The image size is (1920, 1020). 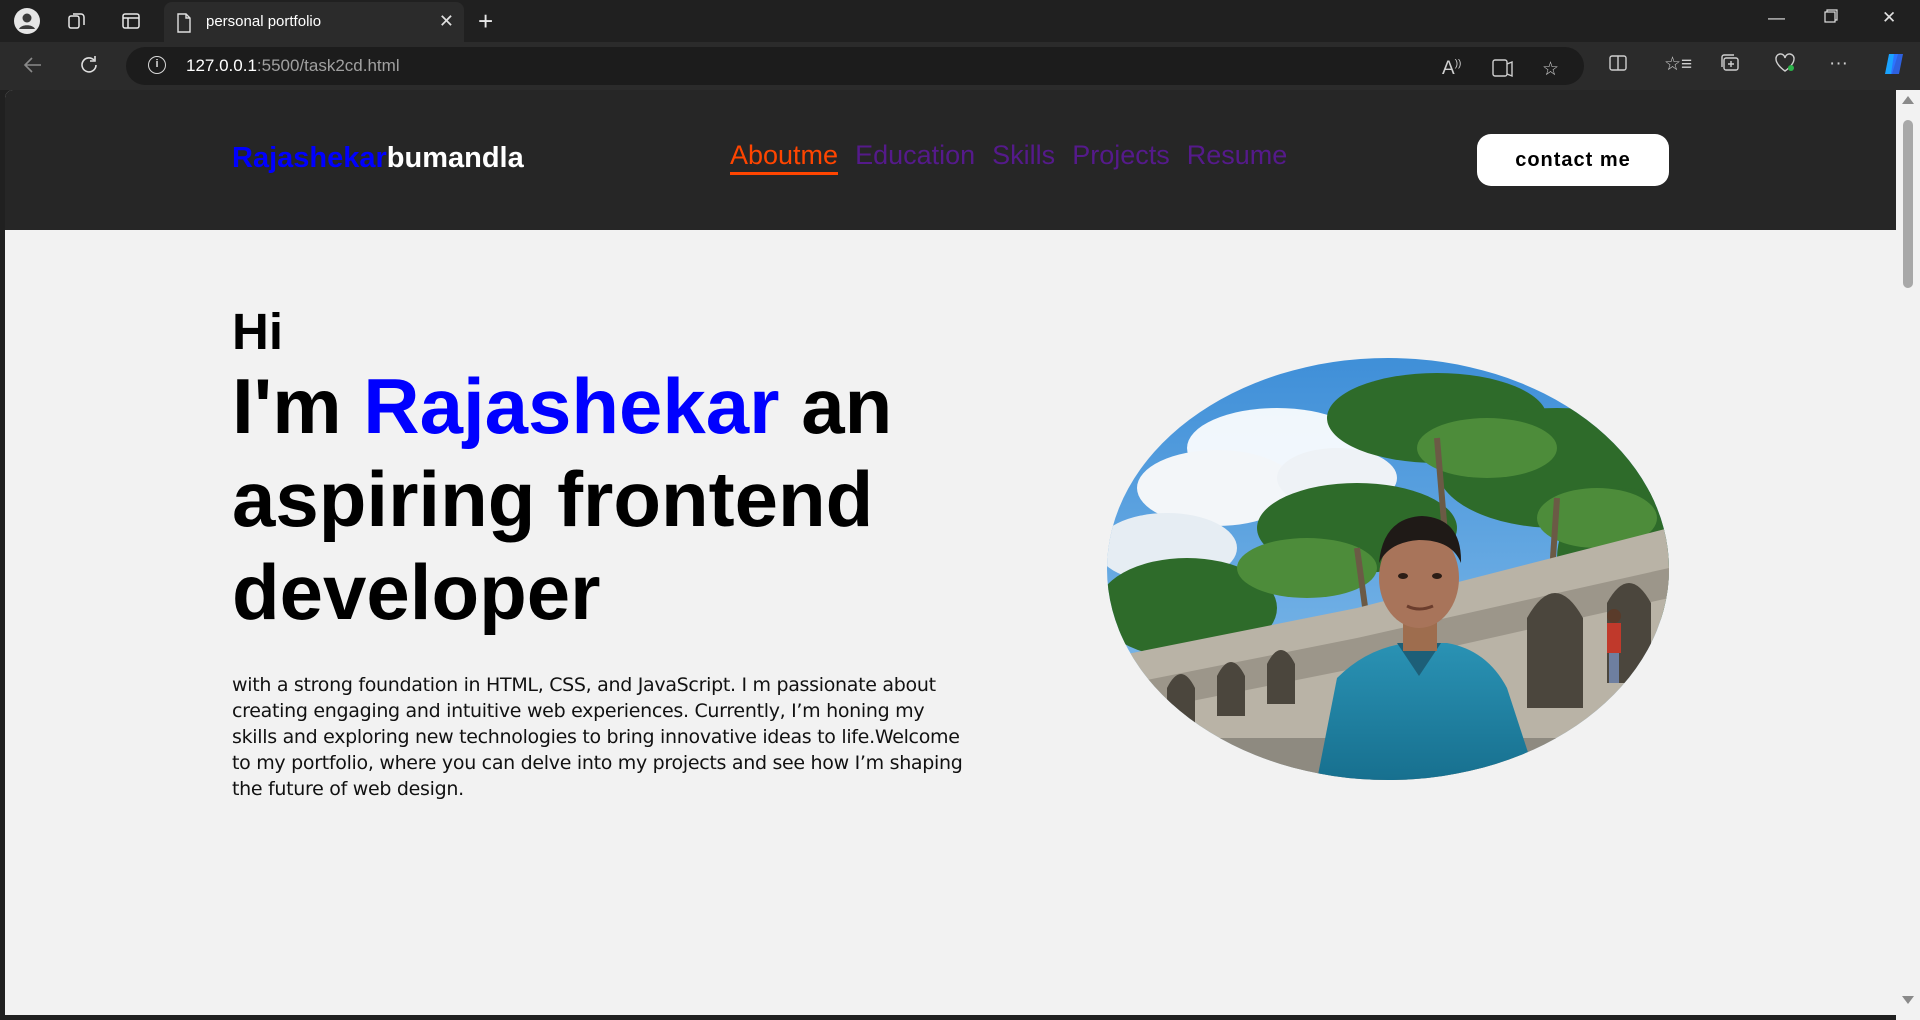 I want to click on nav-link-skills: Skills, so click(x=1023, y=157).